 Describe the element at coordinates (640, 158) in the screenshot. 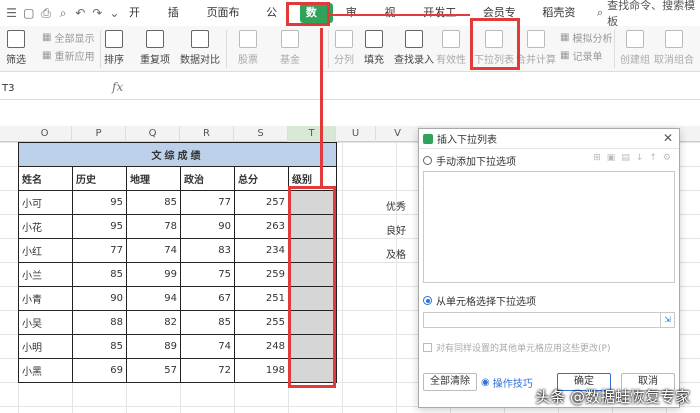

I see `move-down-icon: ↓` at that location.